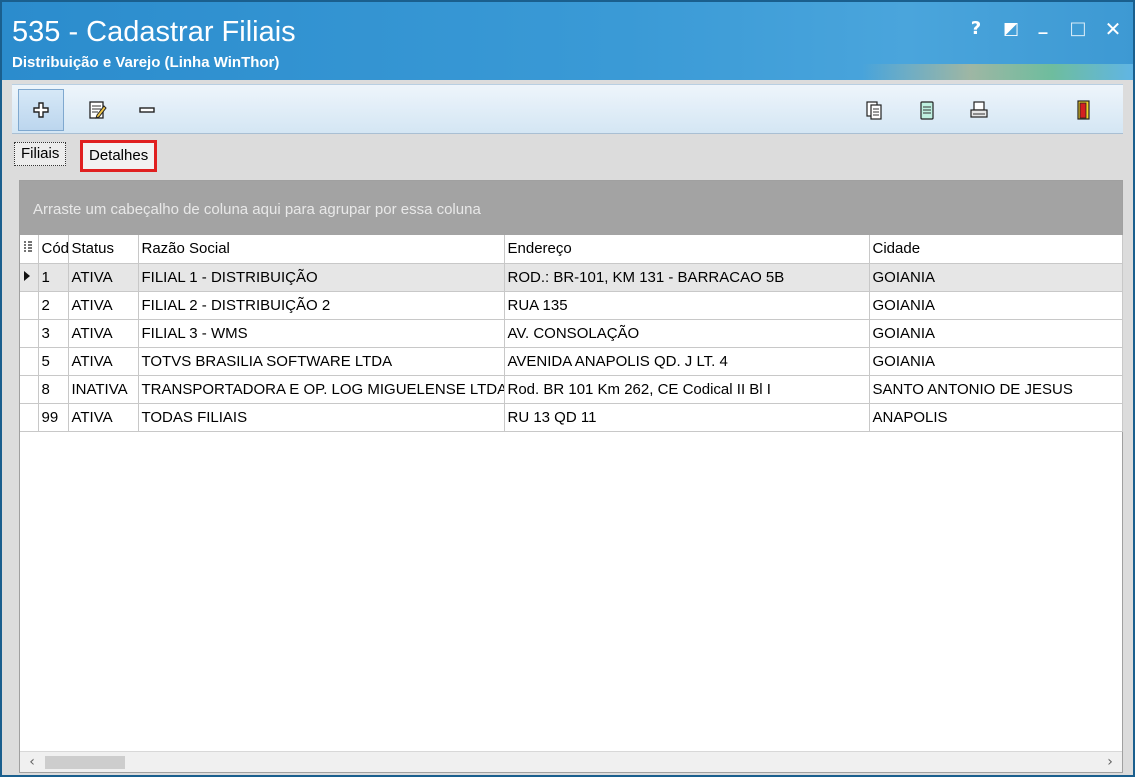 The height and width of the screenshot is (777, 1135). What do you see at coordinates (321, 305) in the screenshot?
I see `cell-razao-social: FILIAL 2 - DISTRIBUIÇÃO 2` at bounding box center [321, 305].